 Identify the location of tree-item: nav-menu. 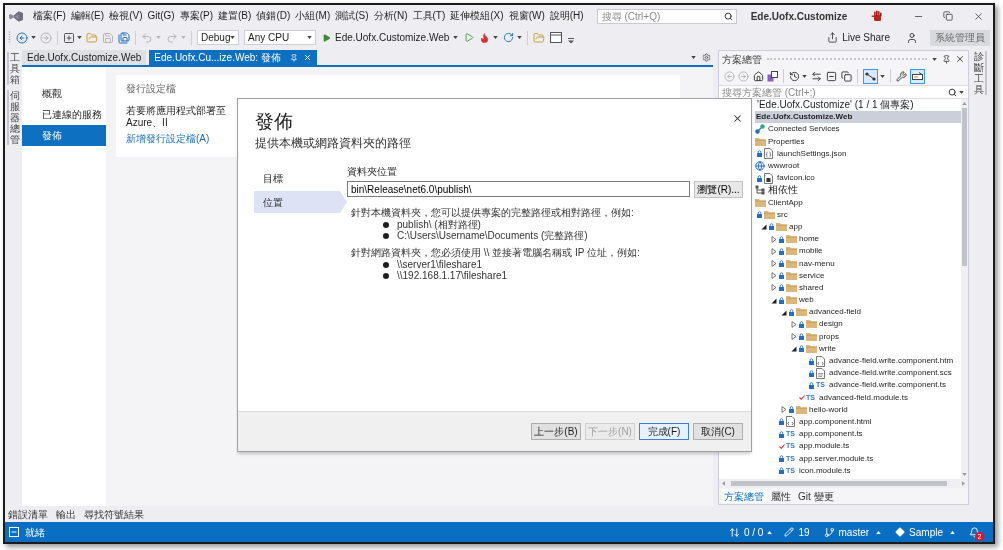
(795, 263).